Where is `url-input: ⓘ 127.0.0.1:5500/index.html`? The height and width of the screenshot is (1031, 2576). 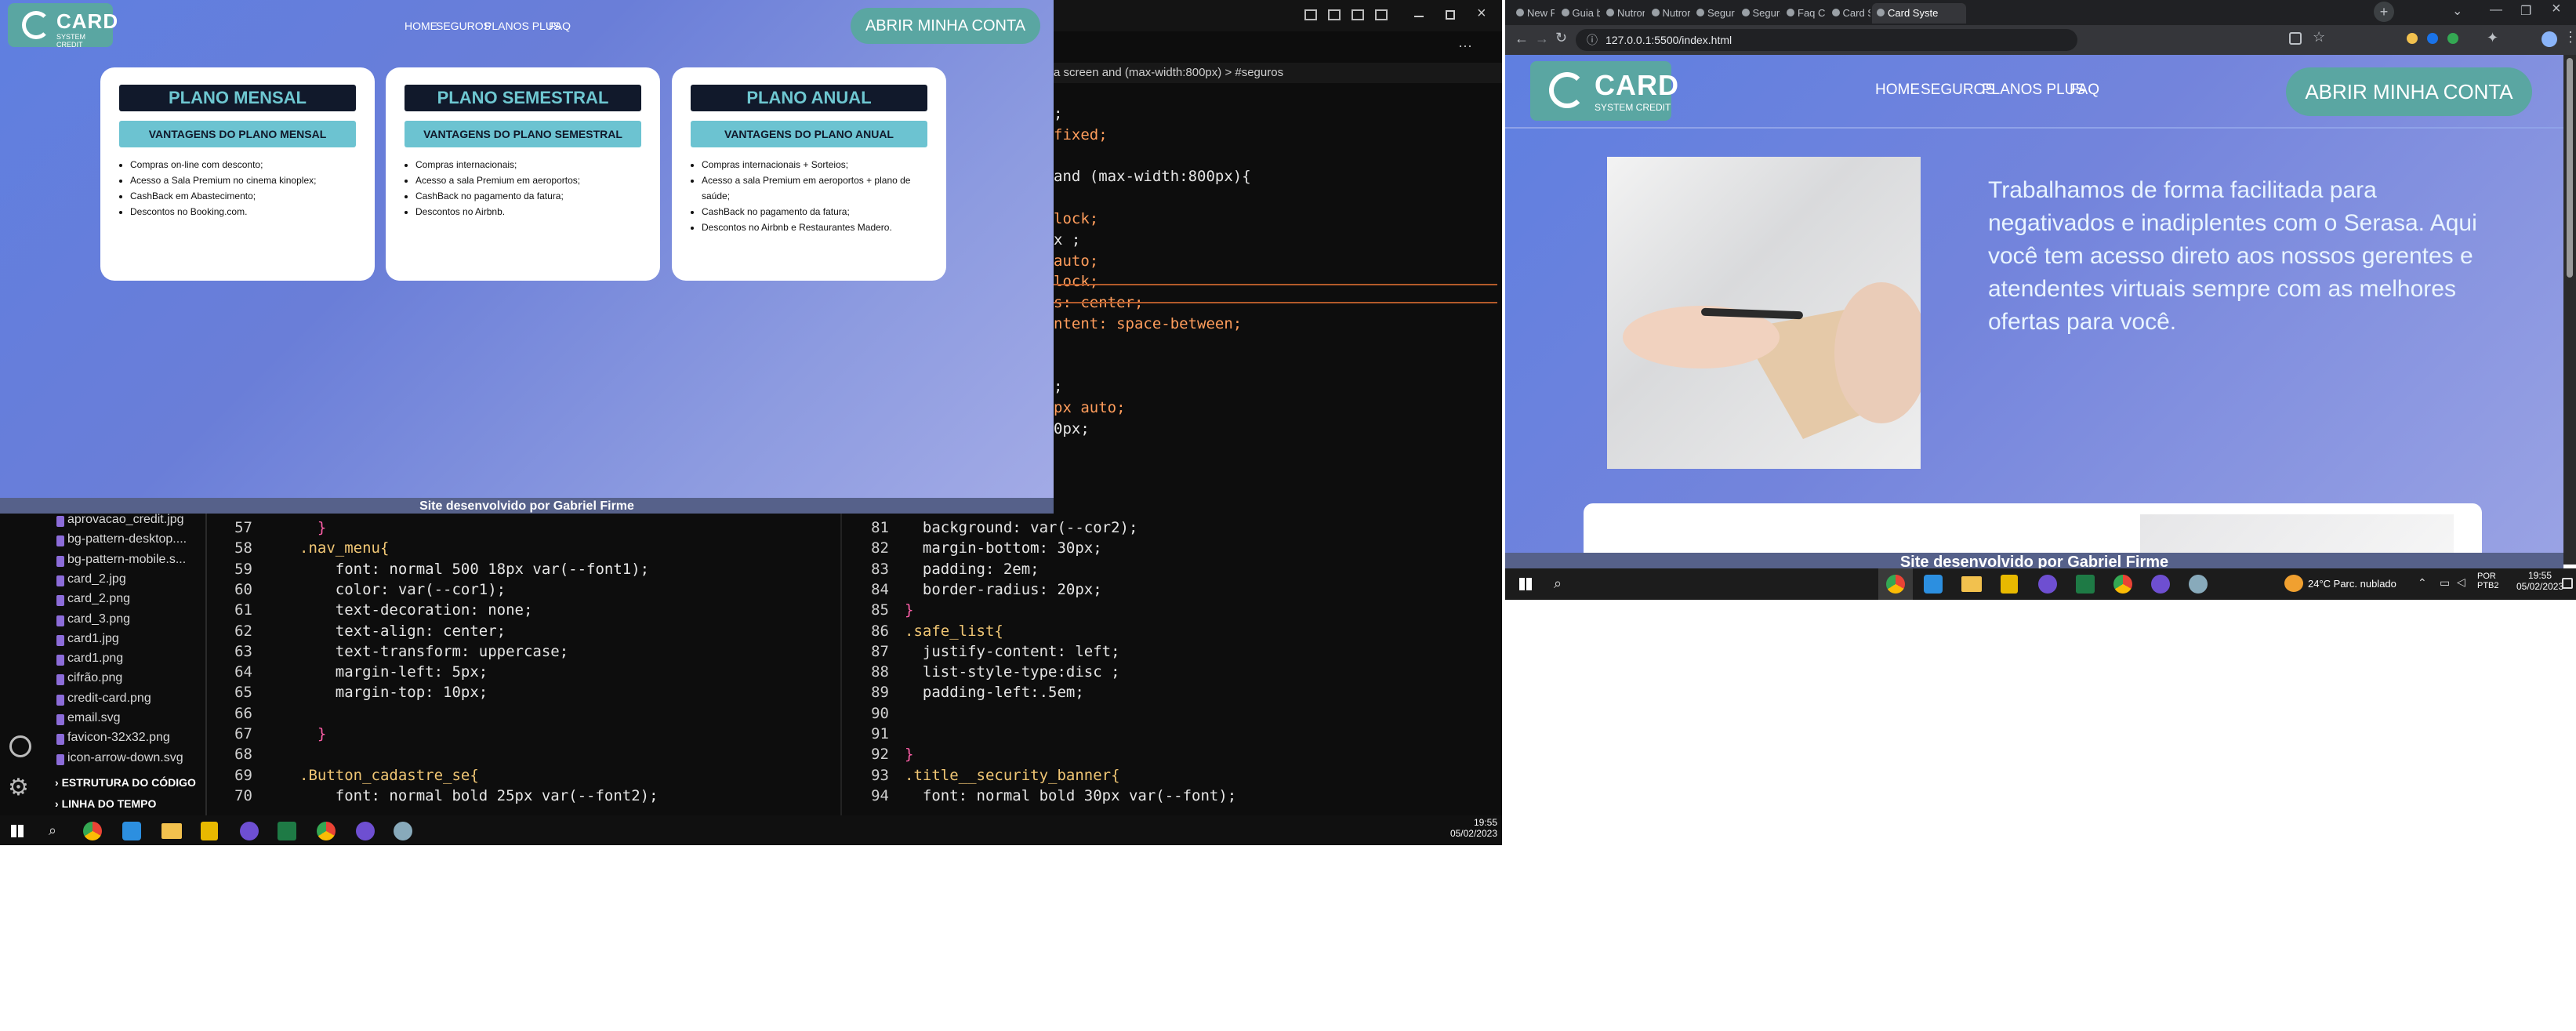
url-input: ⓘ 127.0.0.1:5500/index.html is located at coordinates (1826, 40).